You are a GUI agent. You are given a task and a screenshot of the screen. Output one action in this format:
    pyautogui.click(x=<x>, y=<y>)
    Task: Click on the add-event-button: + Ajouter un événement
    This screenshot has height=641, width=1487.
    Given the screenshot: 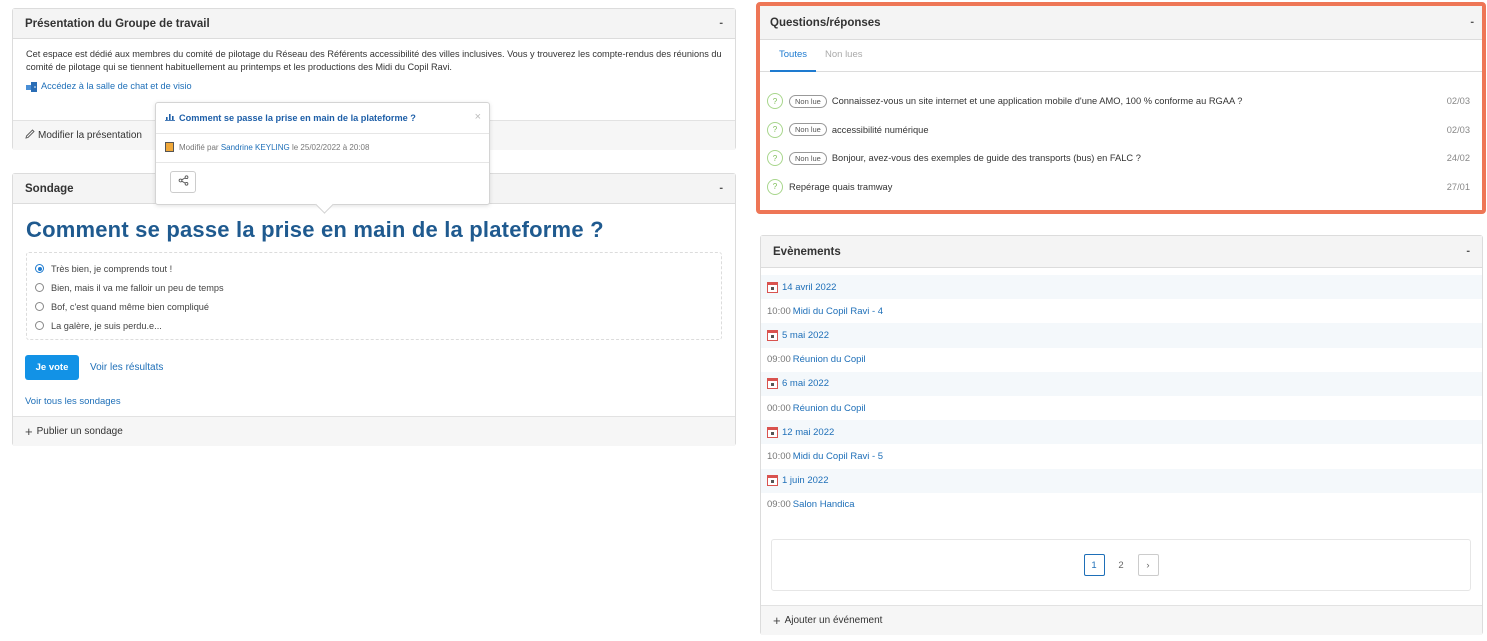 What is the action you would take?
    pyautogui.click(x=1121, y=620)
    